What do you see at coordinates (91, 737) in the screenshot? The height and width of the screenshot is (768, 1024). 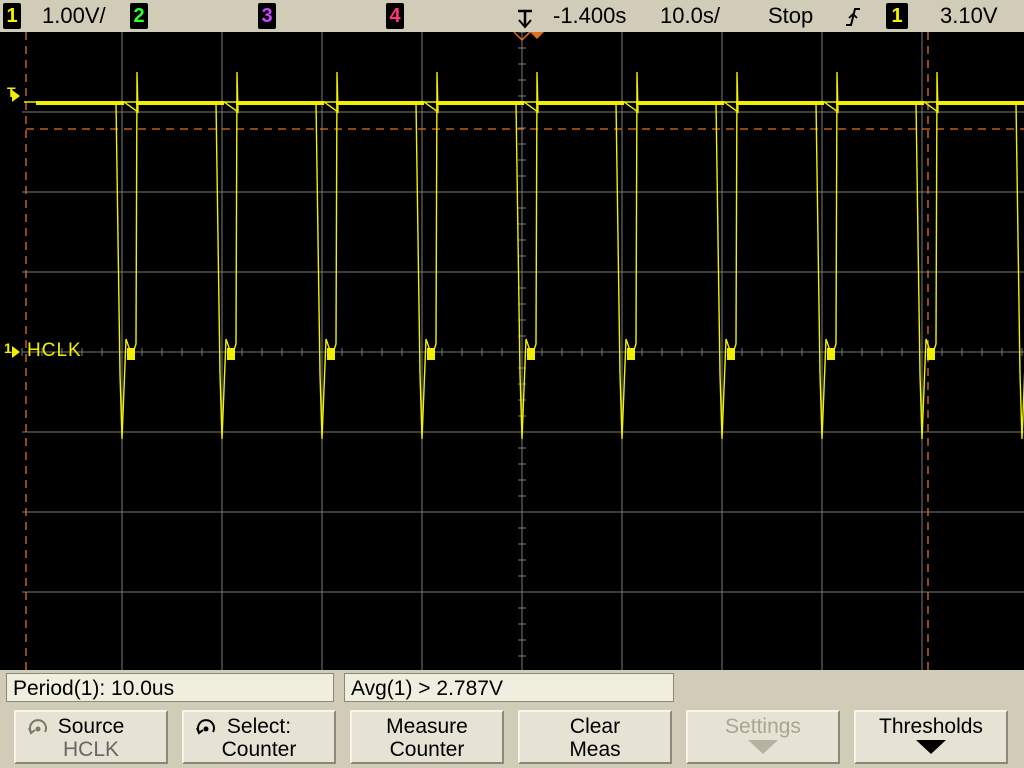 I see `source-softkey: Source HCLK` at bounding box center [91, 737].